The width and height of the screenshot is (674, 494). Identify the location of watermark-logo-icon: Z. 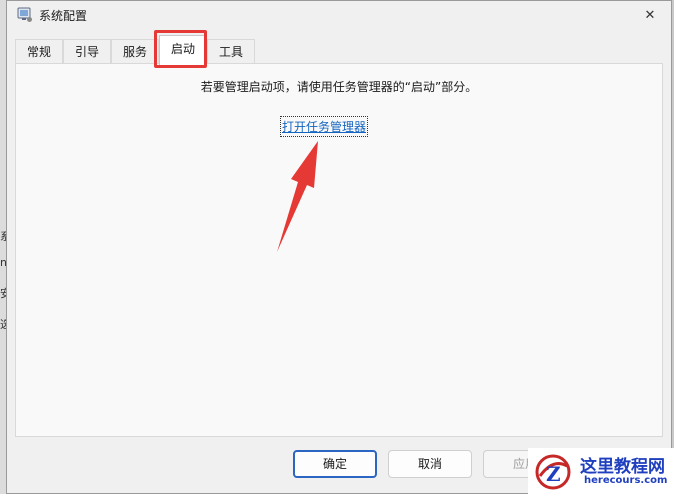
(553, 472).